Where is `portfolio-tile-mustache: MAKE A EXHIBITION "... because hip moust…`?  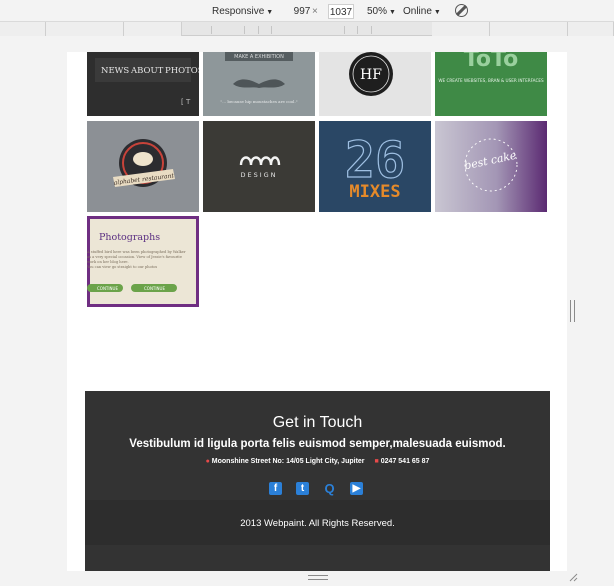 portfolio-tile-mustache: MAKE A EXHIBITION "... because hip moust… is located at coordinates (259, 84).